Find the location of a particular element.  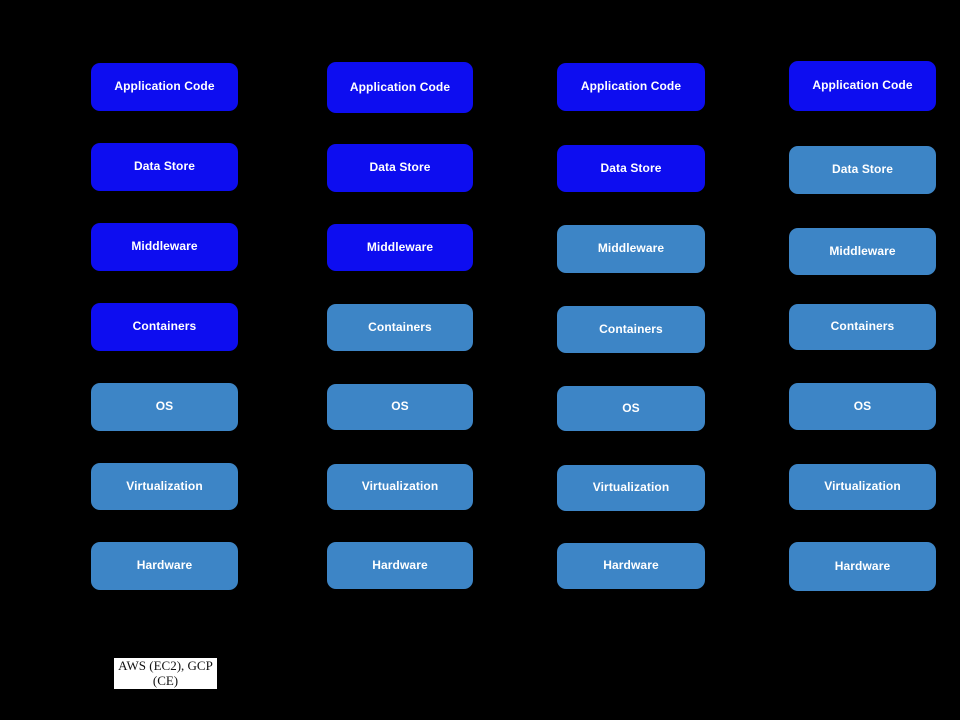

layer-box-containers-column-1: Containers is located at coordinates (164, 327).